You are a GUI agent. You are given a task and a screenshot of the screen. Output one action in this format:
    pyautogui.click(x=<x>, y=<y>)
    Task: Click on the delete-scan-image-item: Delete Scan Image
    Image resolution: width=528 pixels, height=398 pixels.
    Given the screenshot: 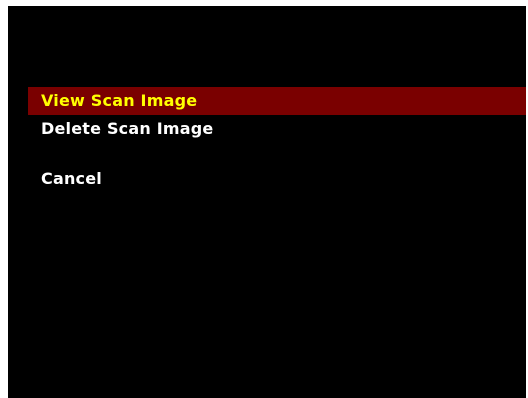 What is the action you would take?
    pyautogui.click(x=277, y=129)
    